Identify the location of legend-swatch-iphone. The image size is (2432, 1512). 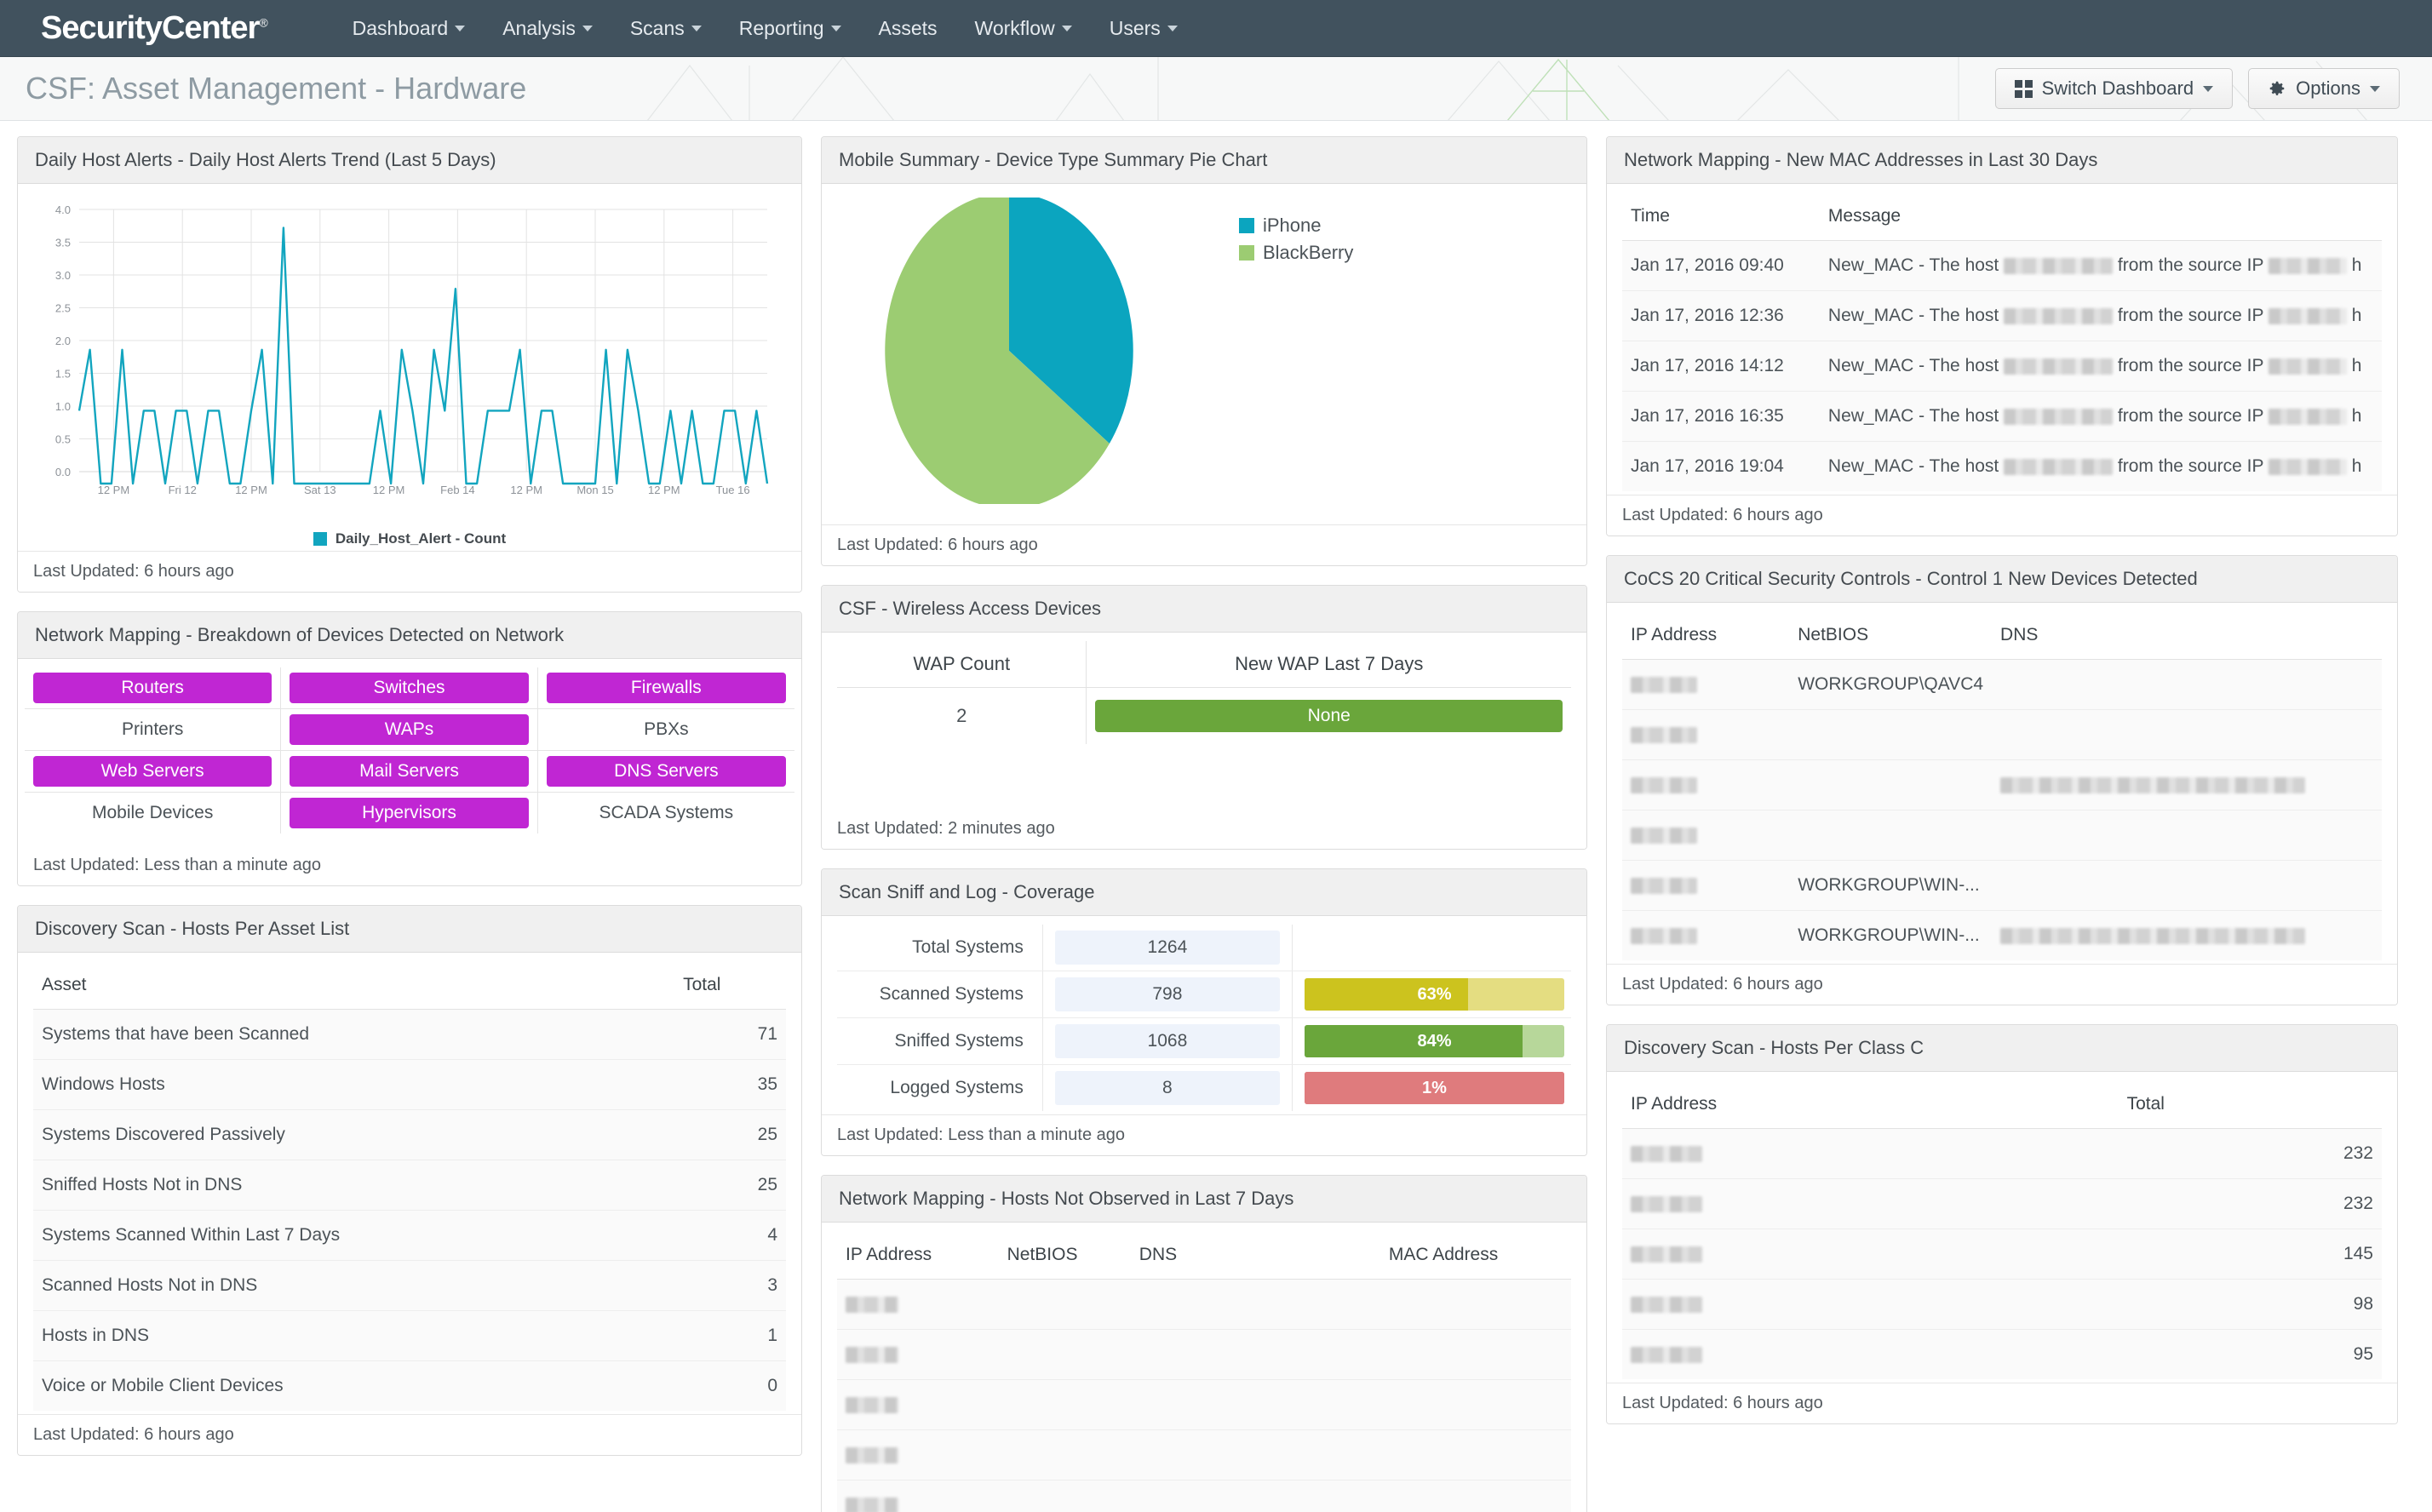
(1246, 226).